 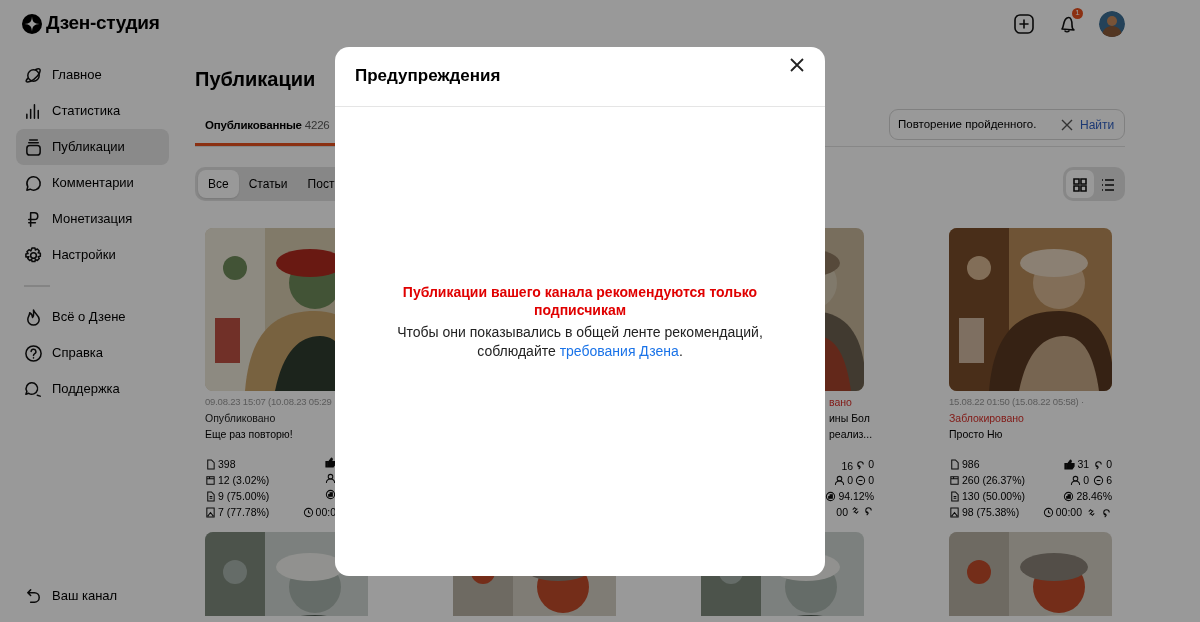 What do you see at coordinates (1094, 496) in the screenshot?
I see `stat-value: 28.46%` at bounding box center [1094, 496].